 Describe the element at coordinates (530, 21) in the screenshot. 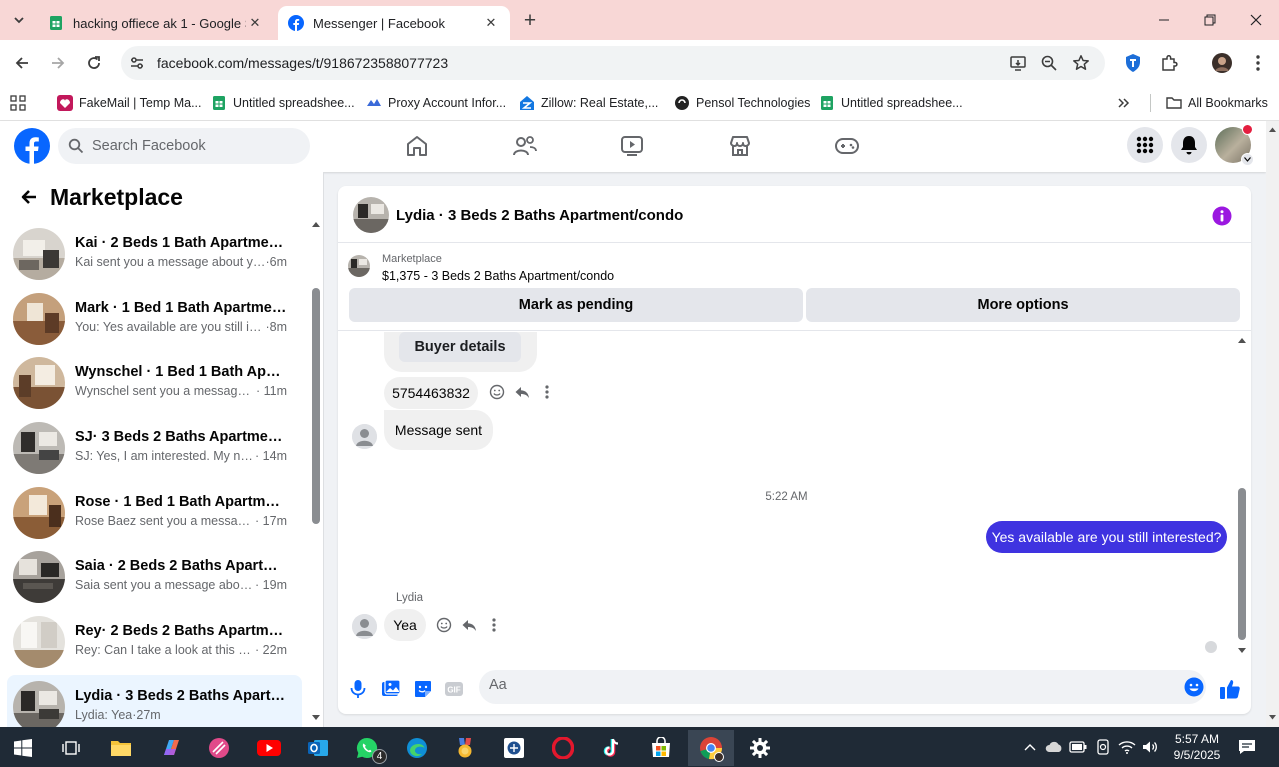

I see `new-tab-button: +` at that location.